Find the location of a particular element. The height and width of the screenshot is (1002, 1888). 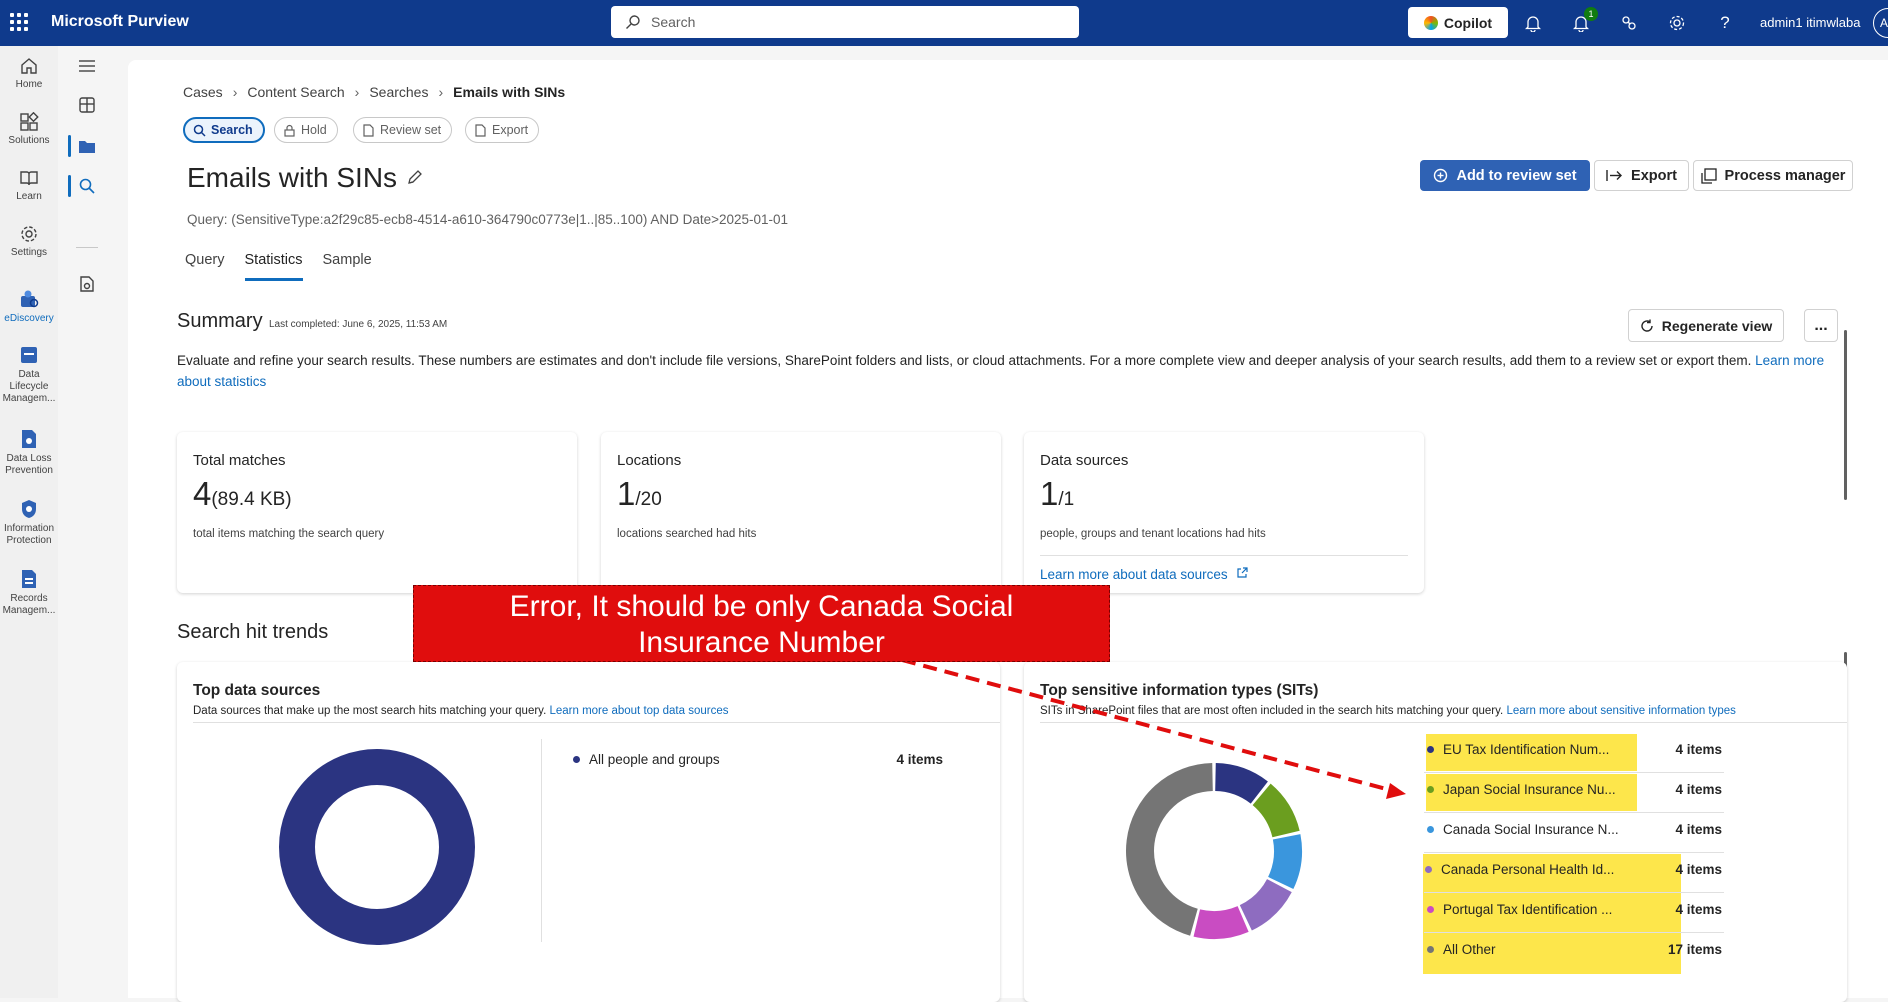

document-search-icon is located at coordinates (87, 284).